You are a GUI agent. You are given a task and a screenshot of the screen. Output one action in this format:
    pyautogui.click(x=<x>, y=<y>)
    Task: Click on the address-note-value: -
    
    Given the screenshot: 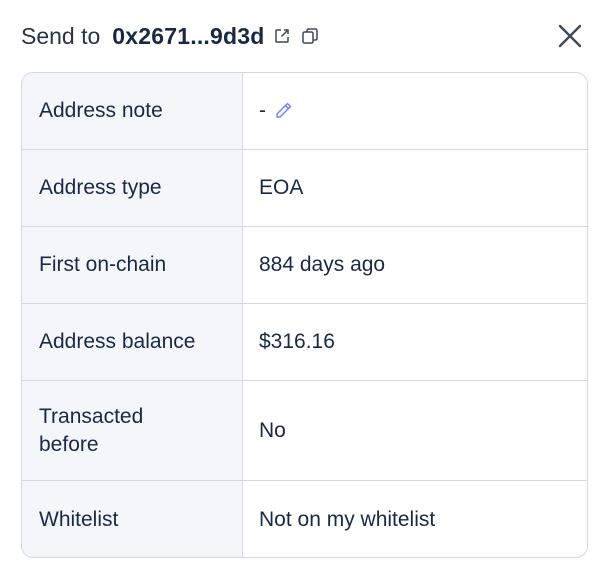 What is the action you would take?
    pyautogui.click(x=262, y=110)
    